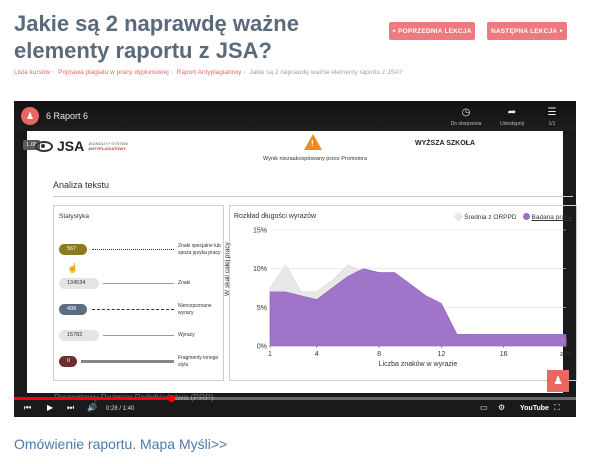 This screenshot has width=600, height=464. Describe the element at coordinates (394, 31) in the screenshot. I see `chevron-left-icon: ◂` at that location.